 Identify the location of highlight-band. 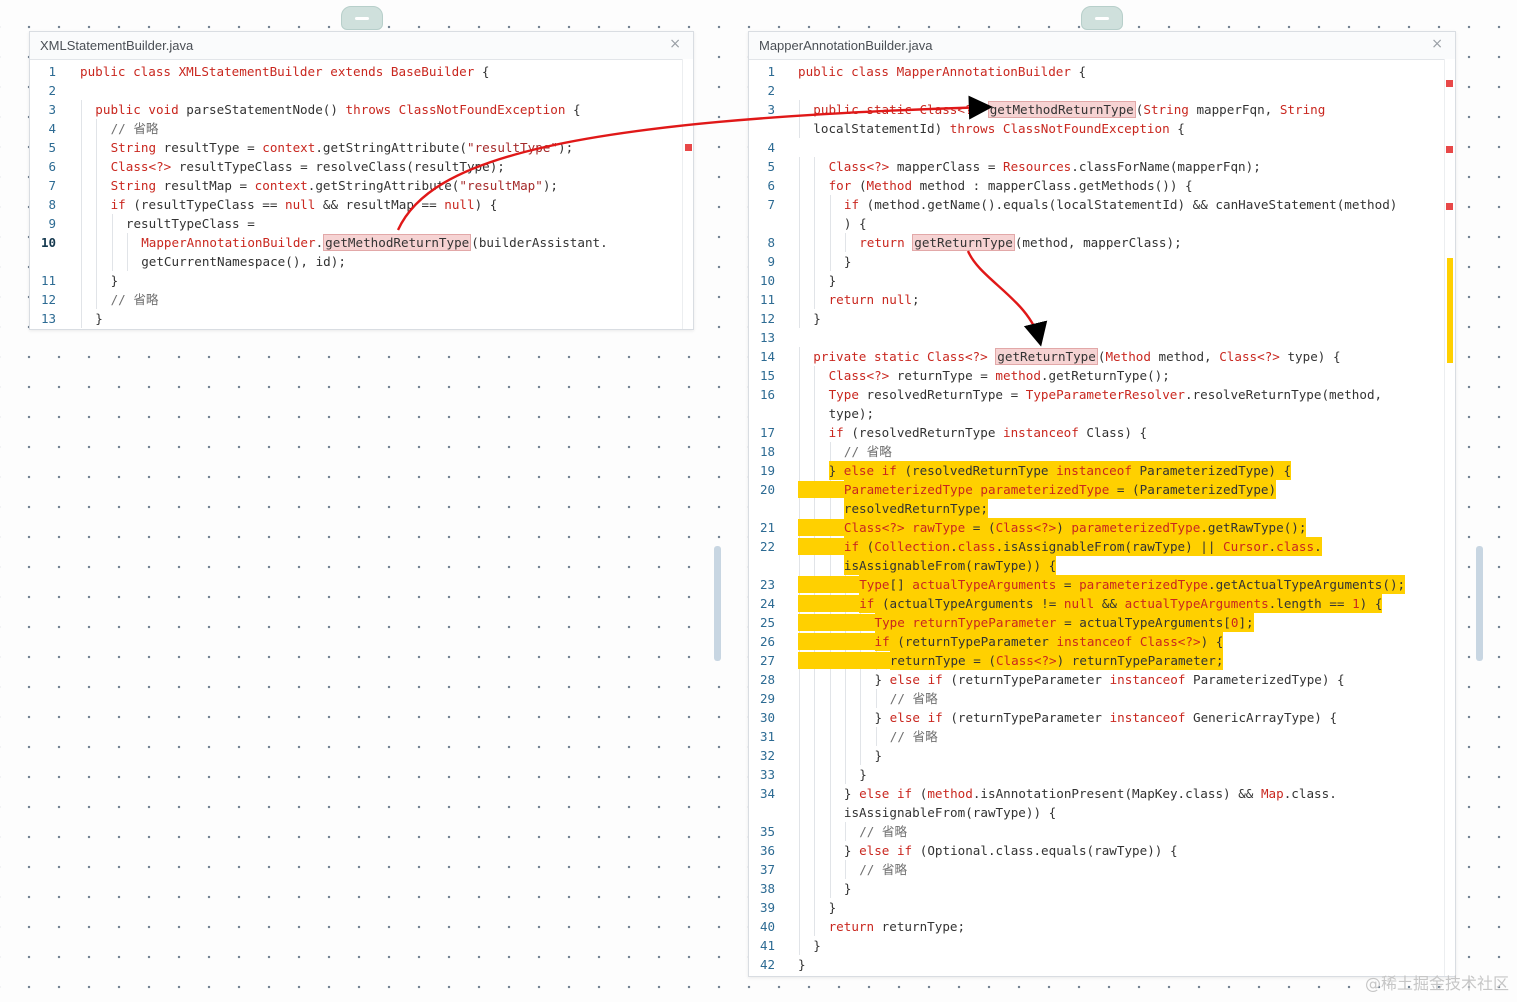
(821, 527).